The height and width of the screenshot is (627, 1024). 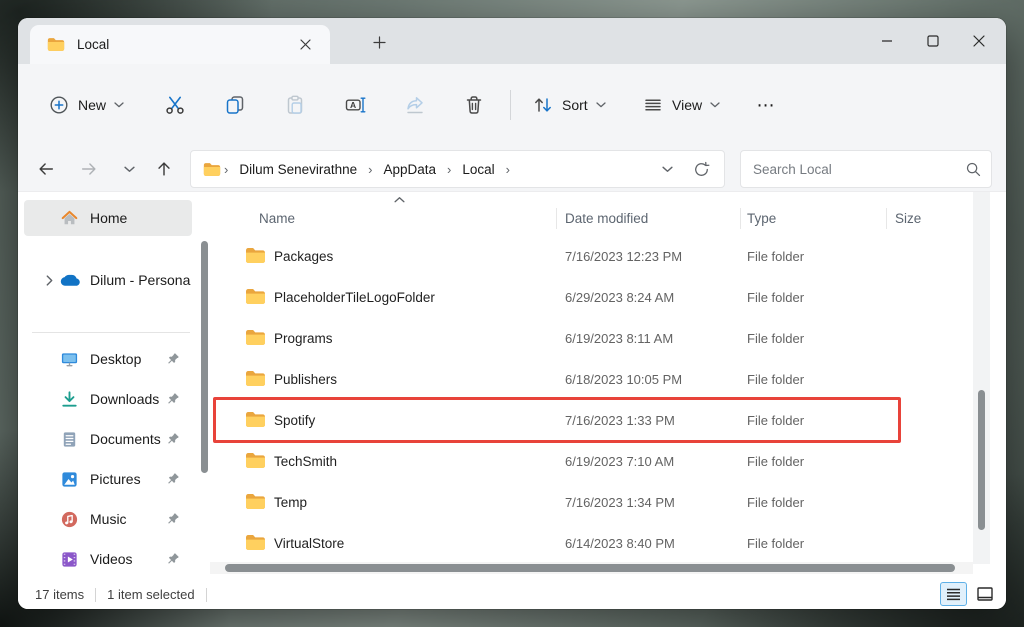 I want to click on onedrive-cloud-icon, so click(x=70, y=280).